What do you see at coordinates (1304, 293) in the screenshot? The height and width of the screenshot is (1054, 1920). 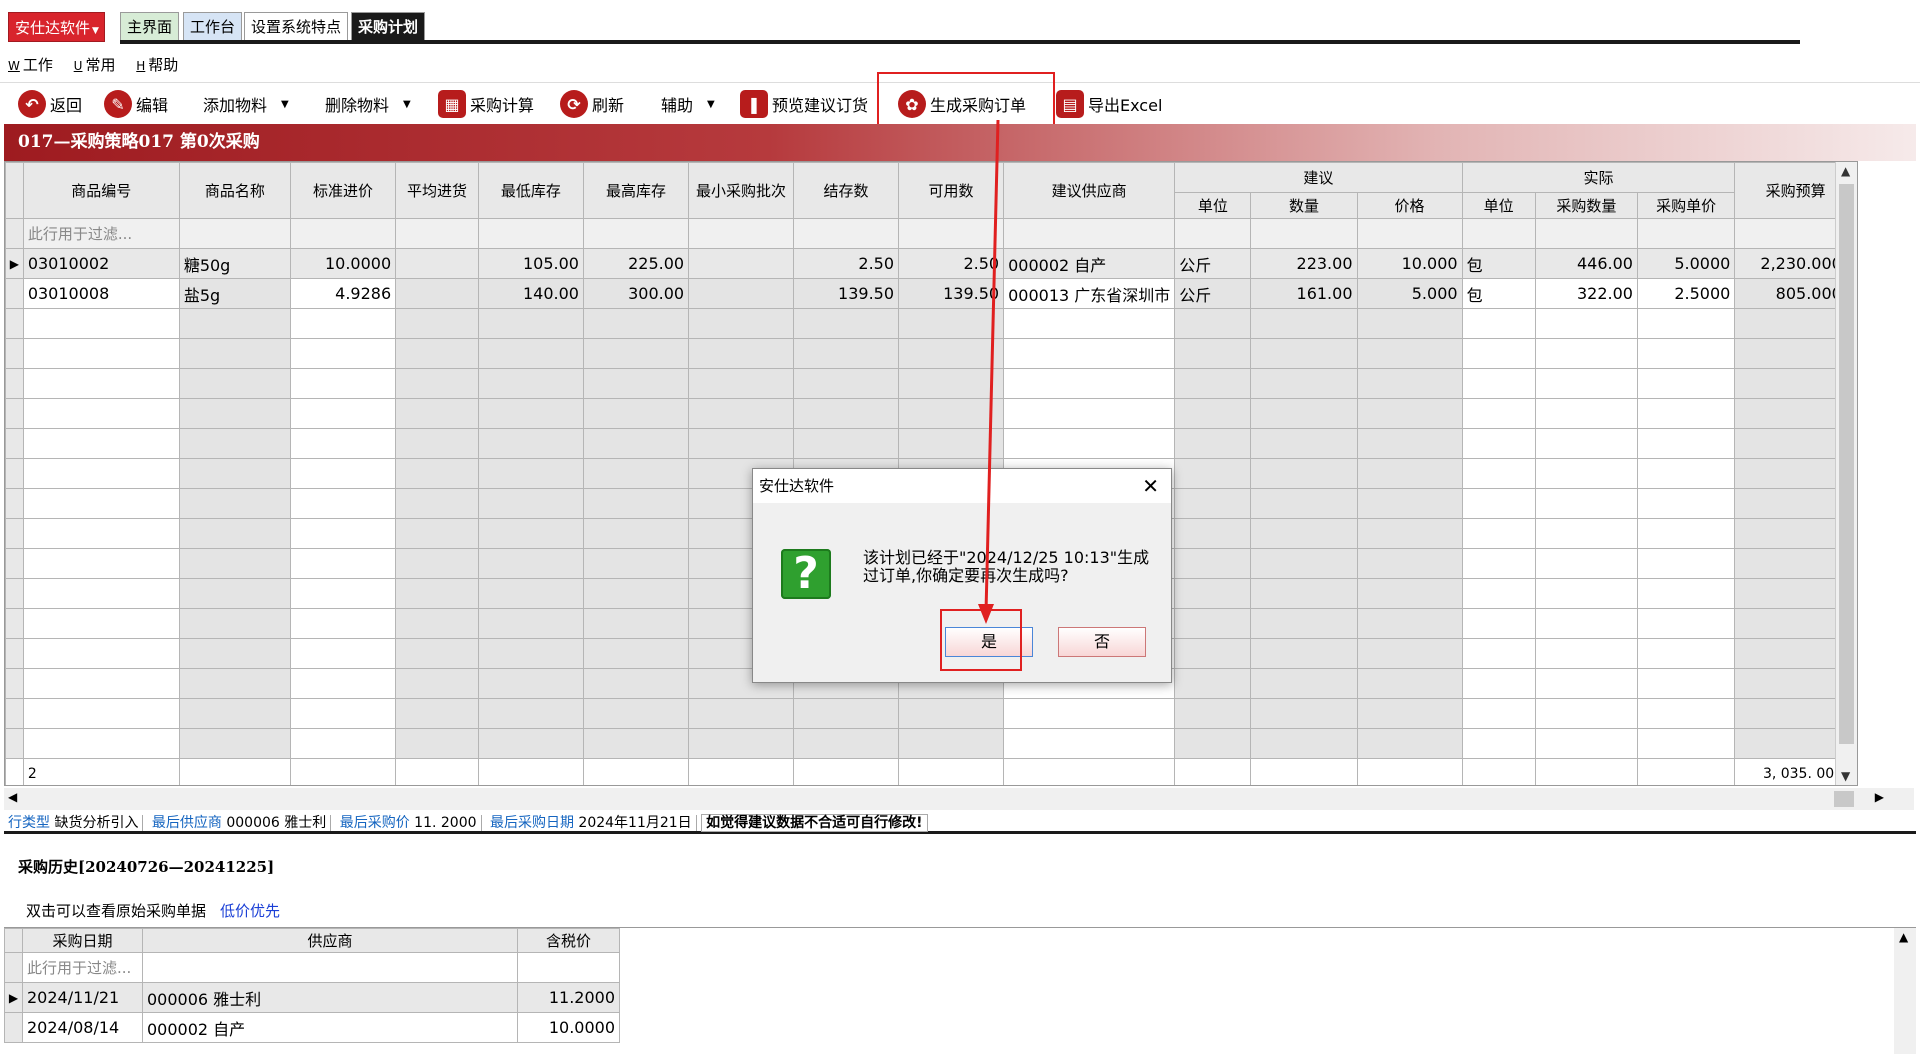 I see `cell-suggest-qty: 161.00` at bounding box center [1304, 293].